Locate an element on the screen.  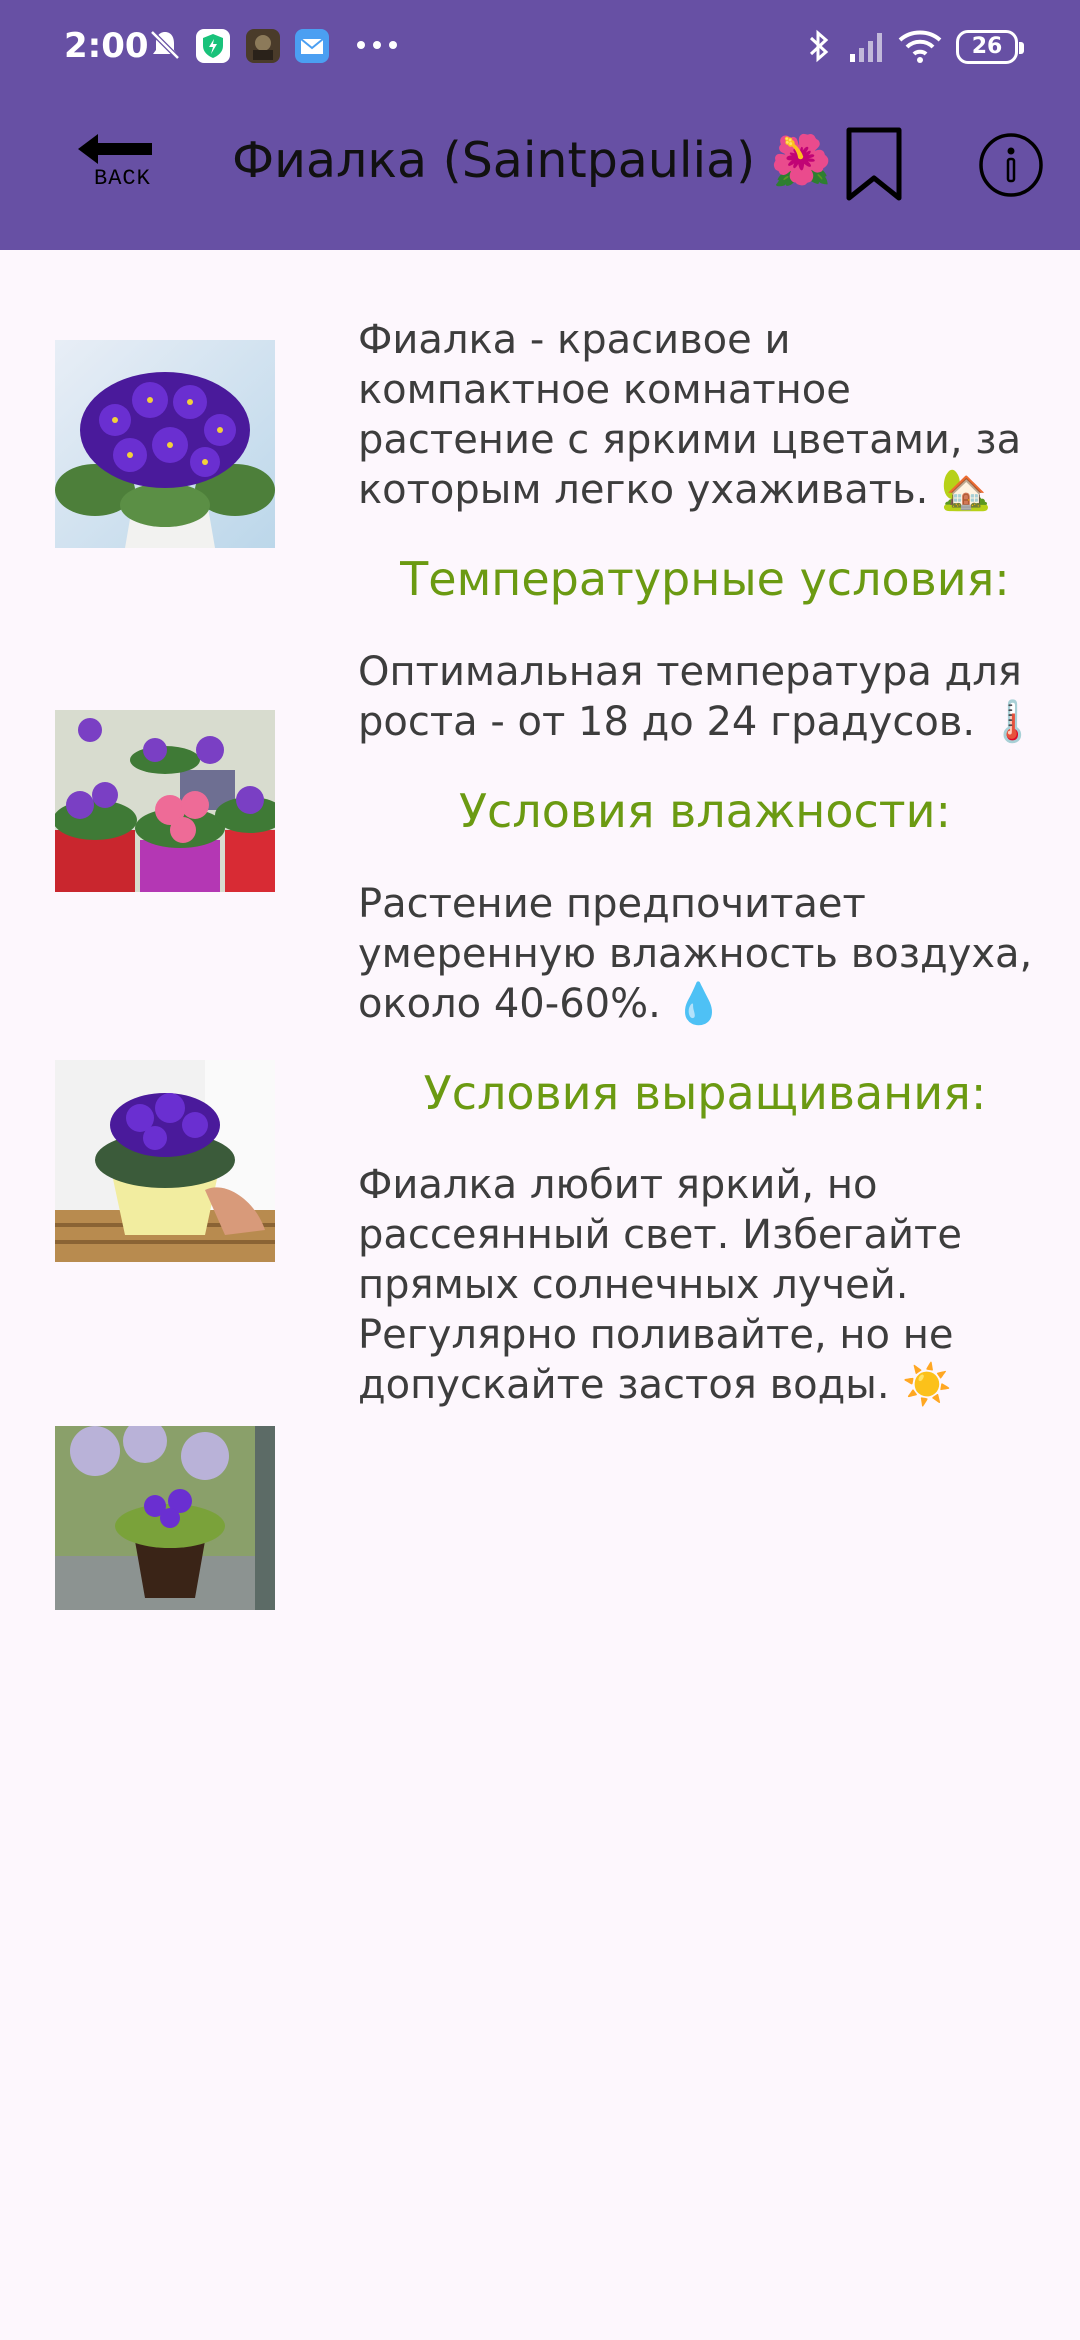
game-app-icon is located at coordinates (263, 46).